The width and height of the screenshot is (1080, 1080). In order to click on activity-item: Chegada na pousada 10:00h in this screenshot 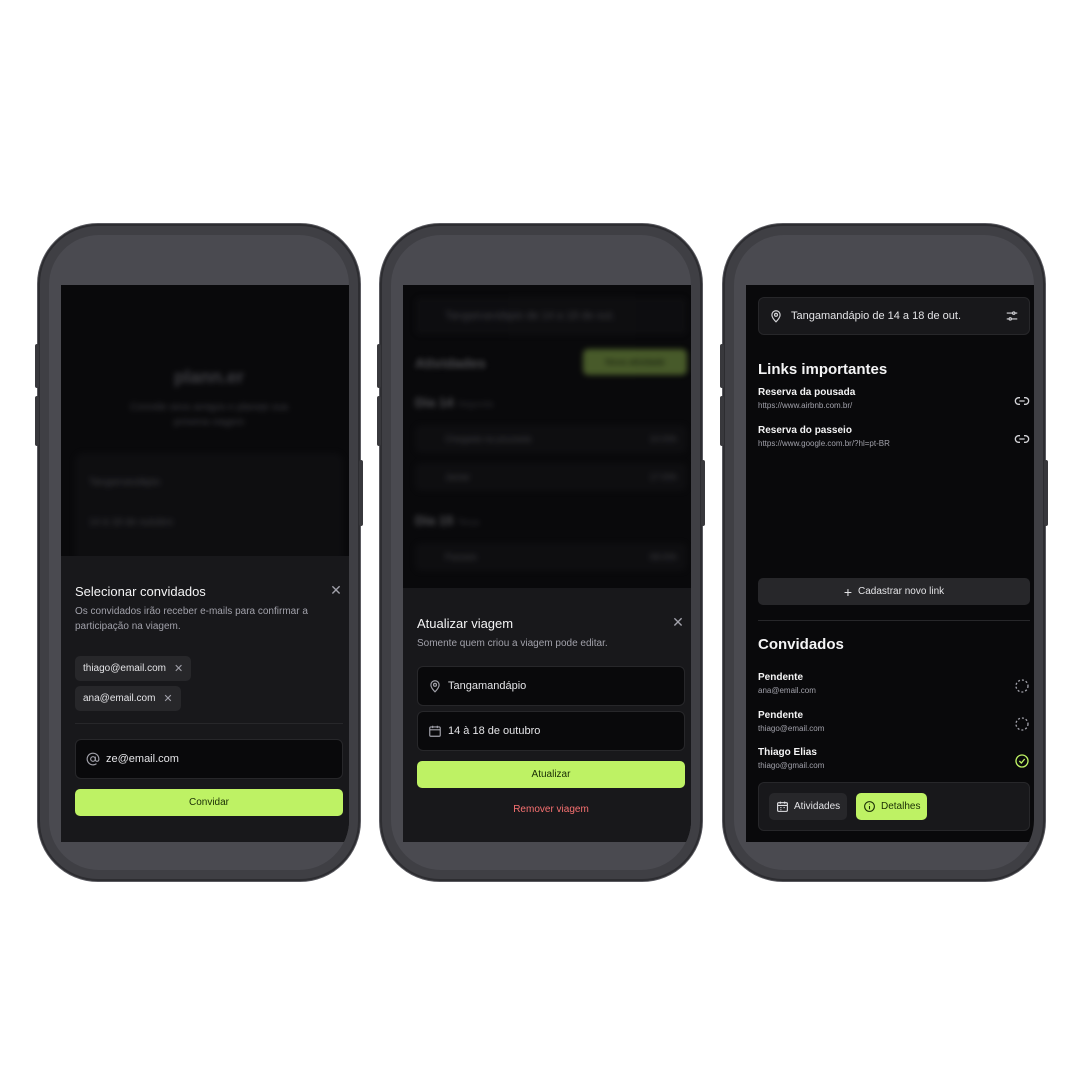, I will do `click(551, 439)`.